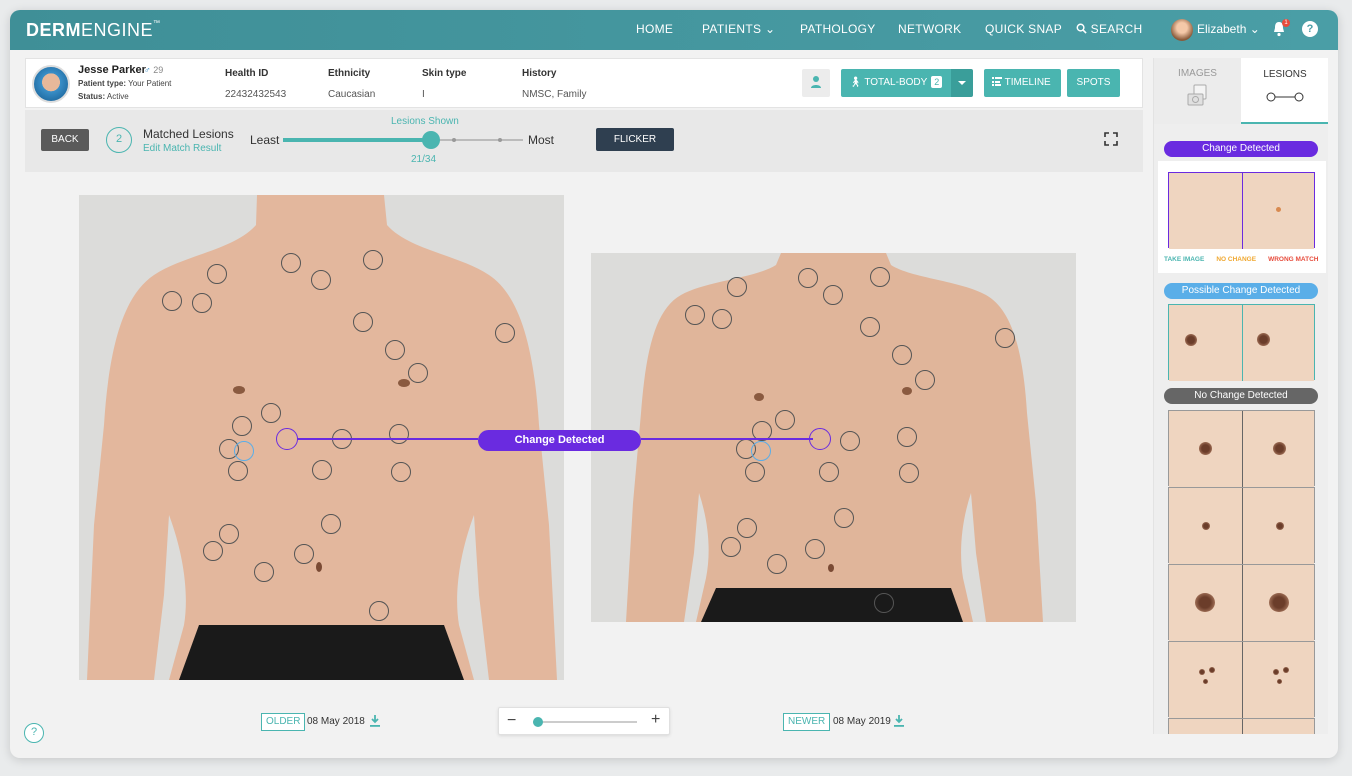 Image resolution: width=1352 pixels, height=776 pixels. What do you see at coordinates (65, 140) in the screenshot?
I see `back-button: BACK` at bounding box center [65, 140].